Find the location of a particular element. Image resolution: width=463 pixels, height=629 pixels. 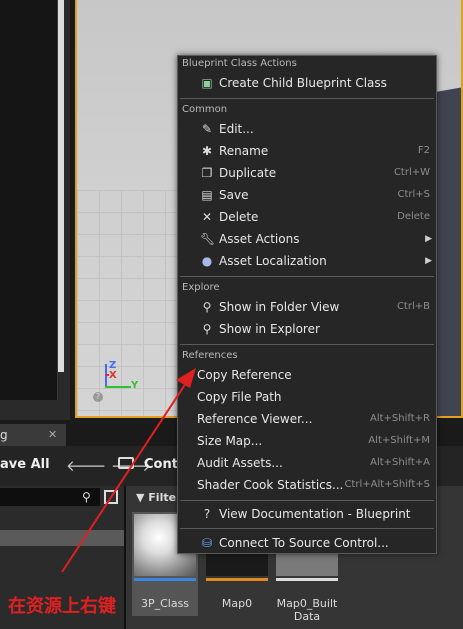

menu-item-asset-localization: ● Asset Localization ▶ is located at coordinates (307, 261).